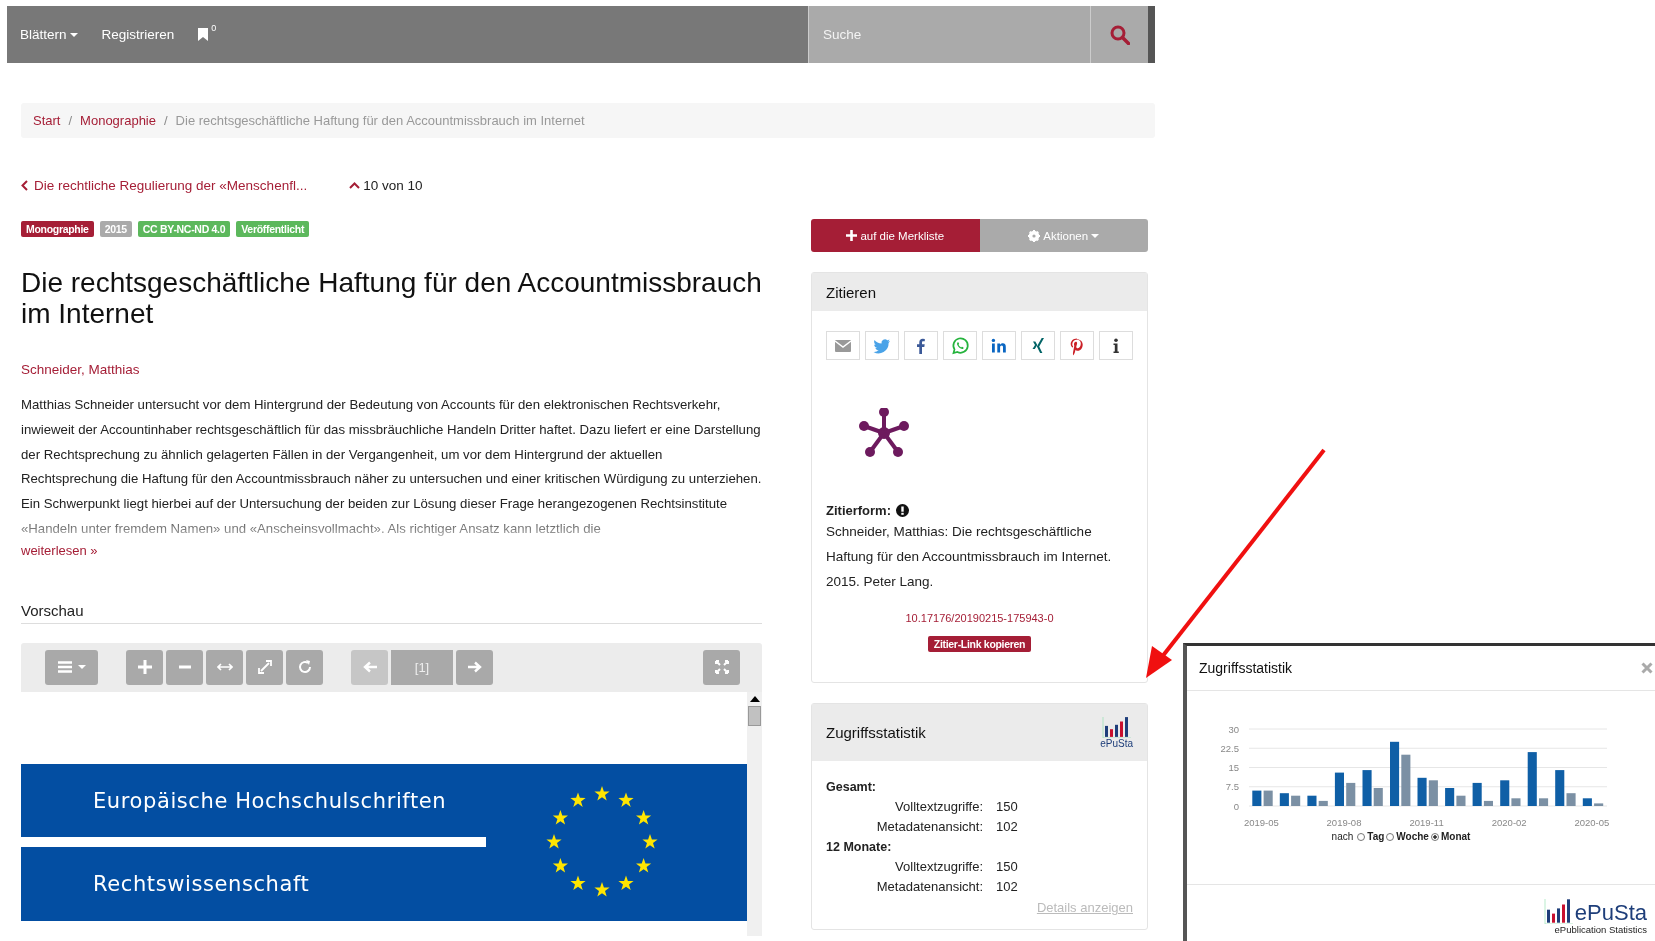 The image size is (1655, 941). Describe the element at coordinates (884, 433) in the screenshot. I see `asterisk-logo-icon` at that location.